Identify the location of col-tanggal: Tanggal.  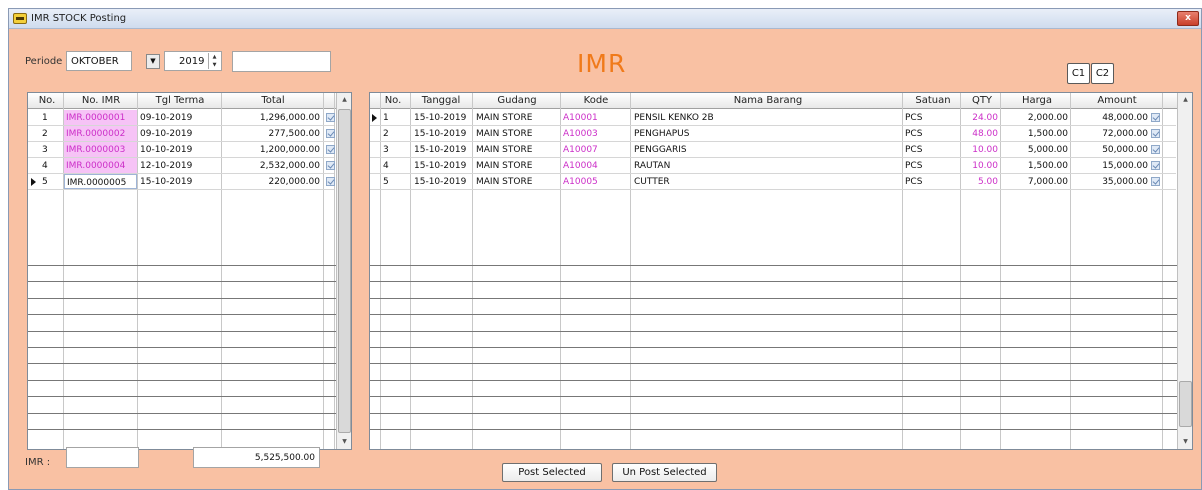
(441, 100).